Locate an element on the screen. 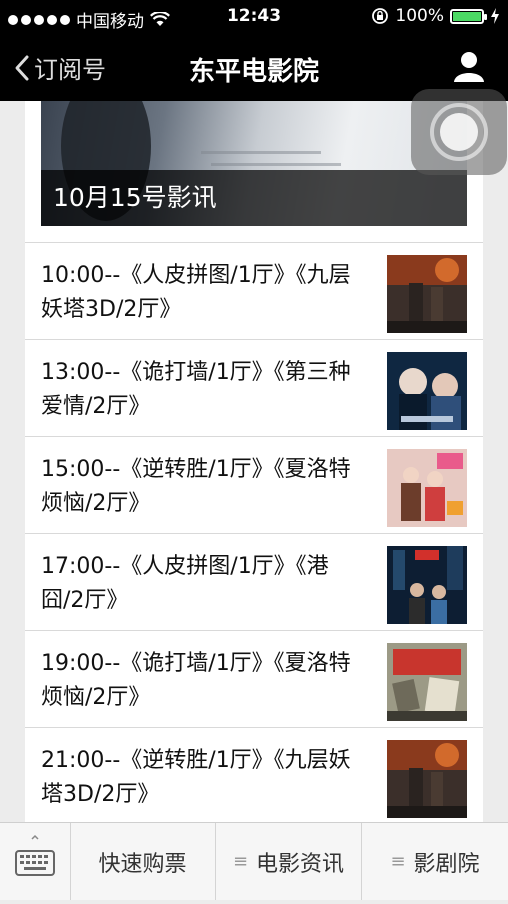  assistive-touch-icon is located at coordinates (459, 132).